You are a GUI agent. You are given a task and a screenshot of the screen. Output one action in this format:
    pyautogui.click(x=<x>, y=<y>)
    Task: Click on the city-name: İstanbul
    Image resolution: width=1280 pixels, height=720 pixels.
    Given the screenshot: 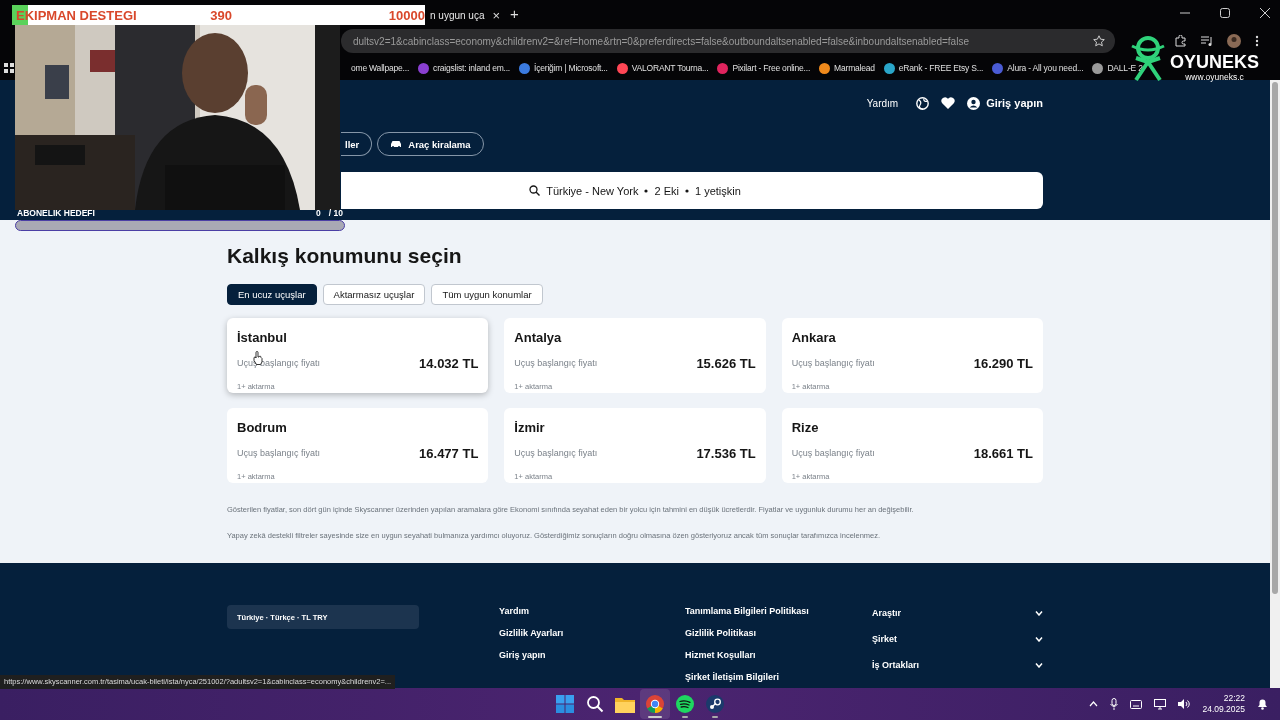 What is the action you would take?
    pyautogui.click(x=262, y=338)
    